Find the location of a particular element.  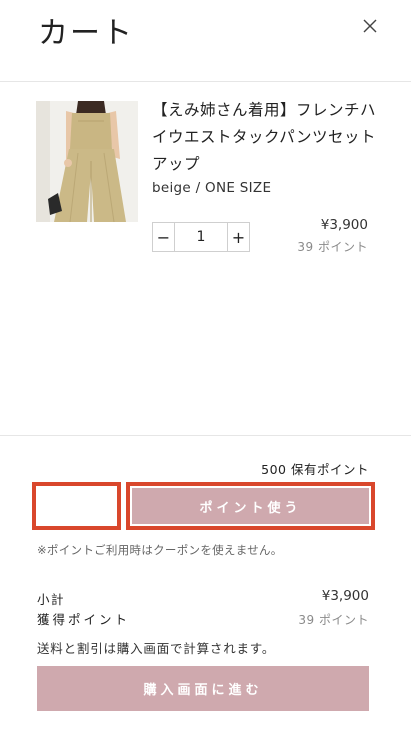

page-title: カート is located at coordinates (86, 33).